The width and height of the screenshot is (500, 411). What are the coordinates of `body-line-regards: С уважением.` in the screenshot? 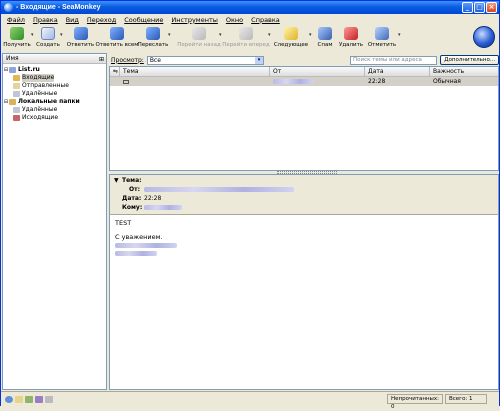 It's located at (139, 237).